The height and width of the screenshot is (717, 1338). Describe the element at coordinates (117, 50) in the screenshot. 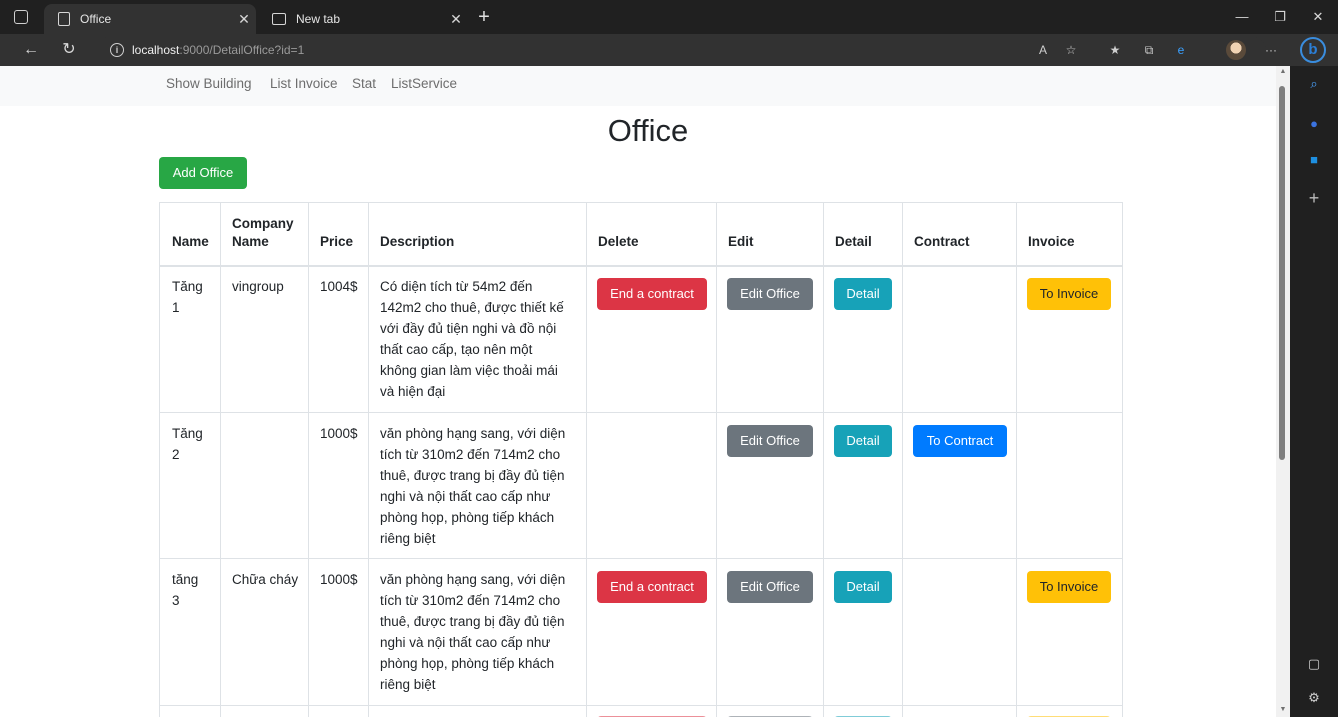

I see `site-info-icon: i` at that location.